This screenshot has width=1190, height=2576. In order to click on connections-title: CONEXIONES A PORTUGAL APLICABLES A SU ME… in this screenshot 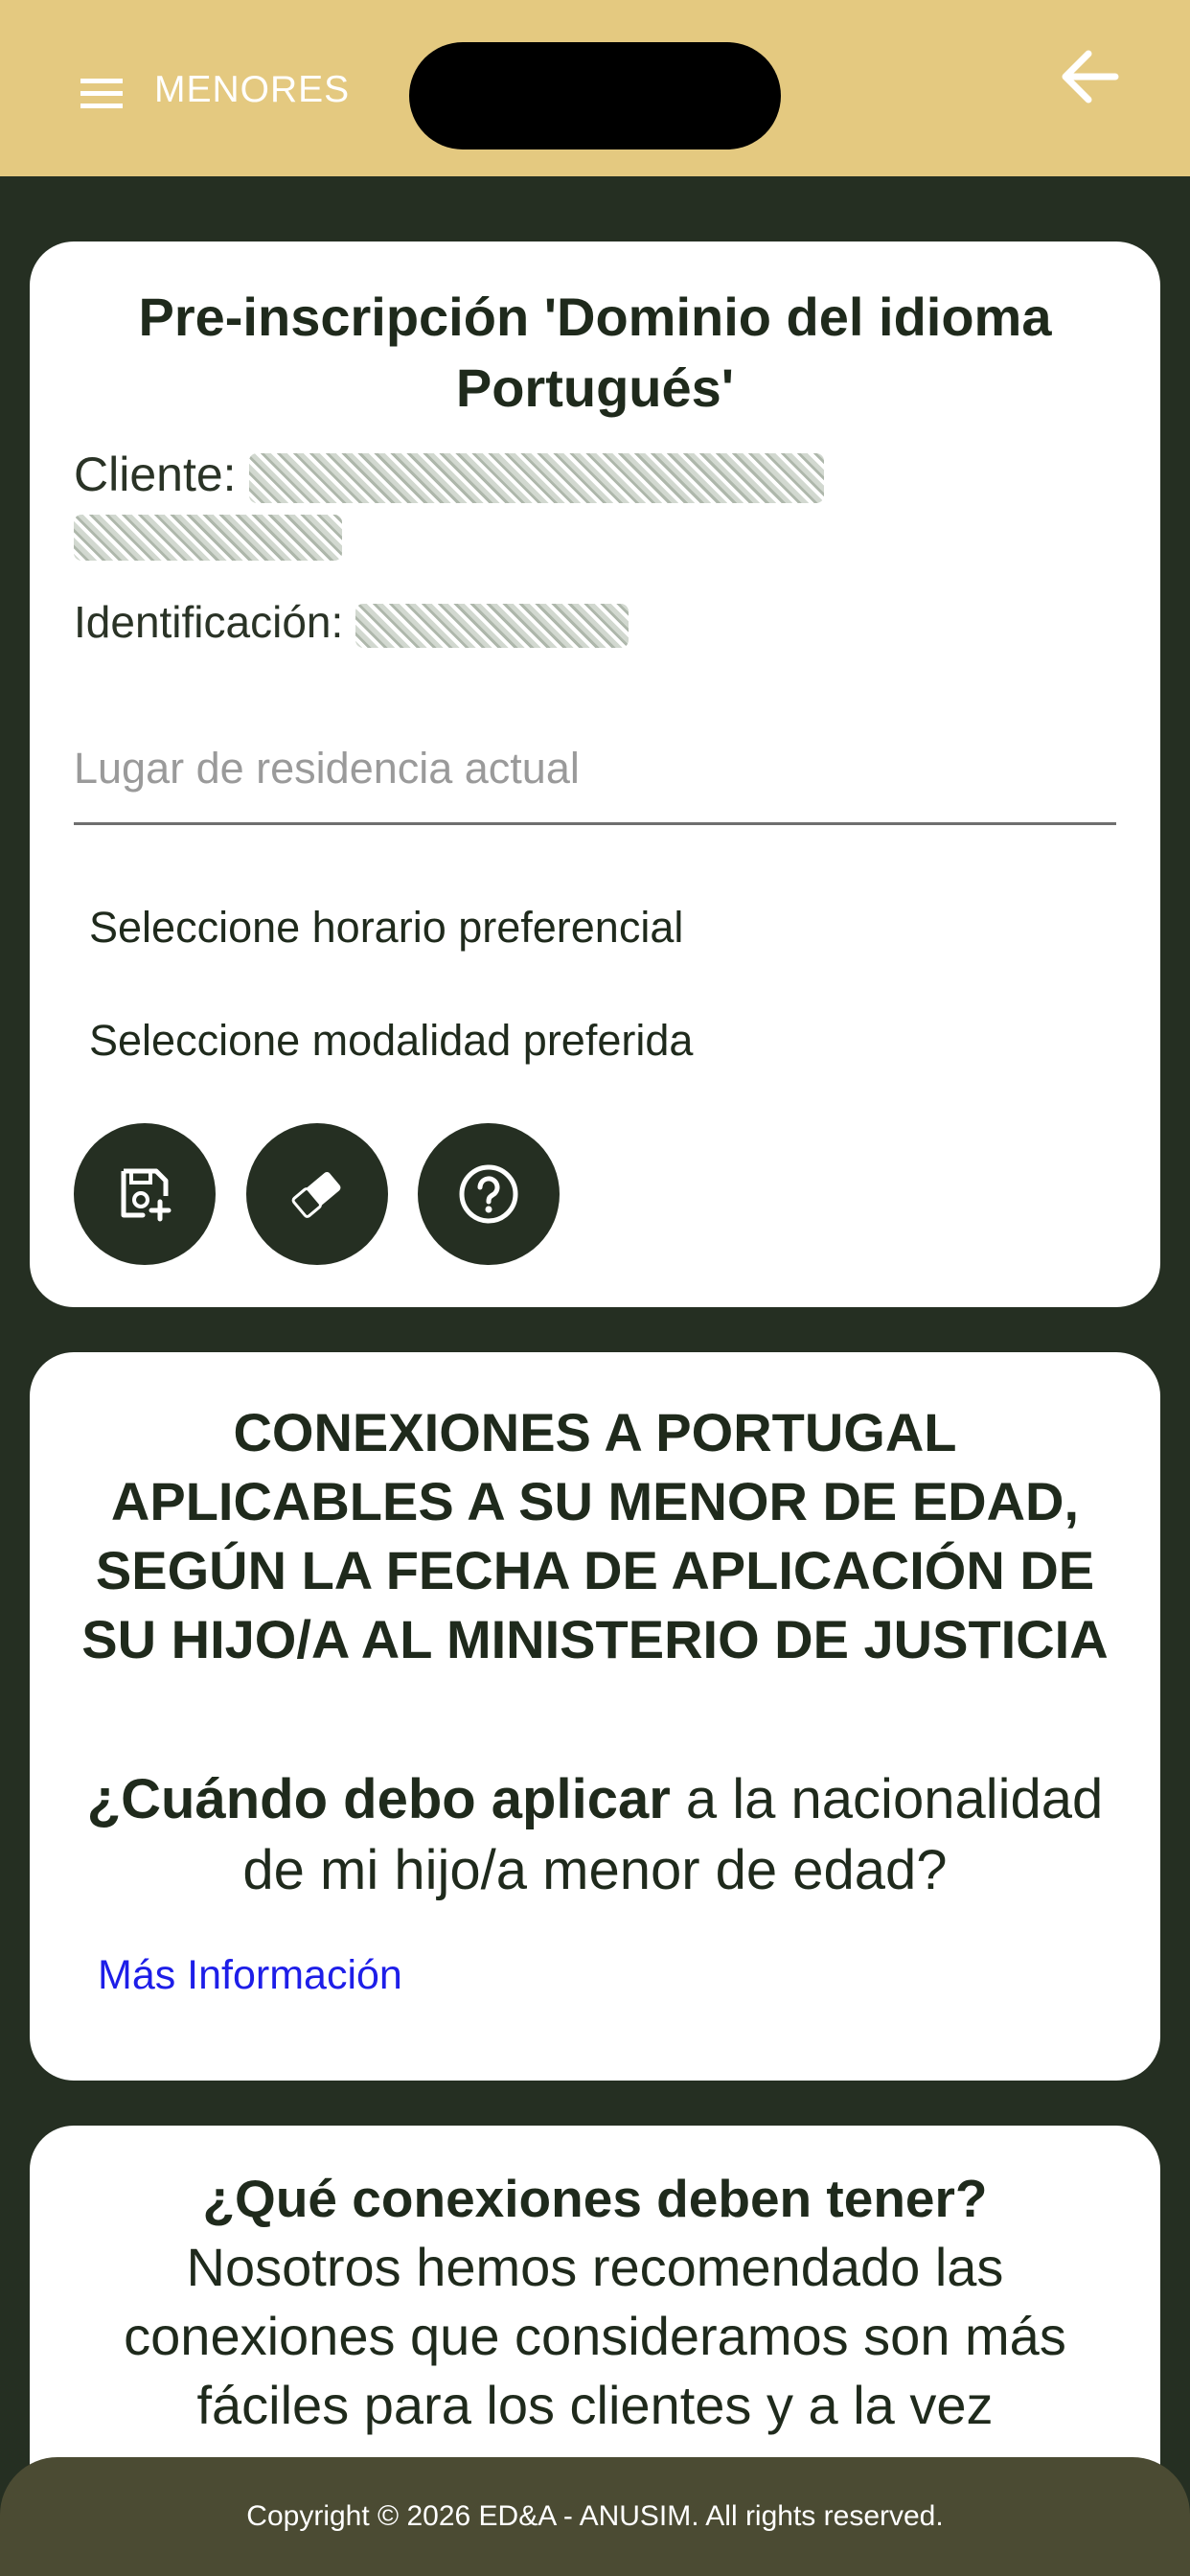, I will do `click(595, 1535)`.